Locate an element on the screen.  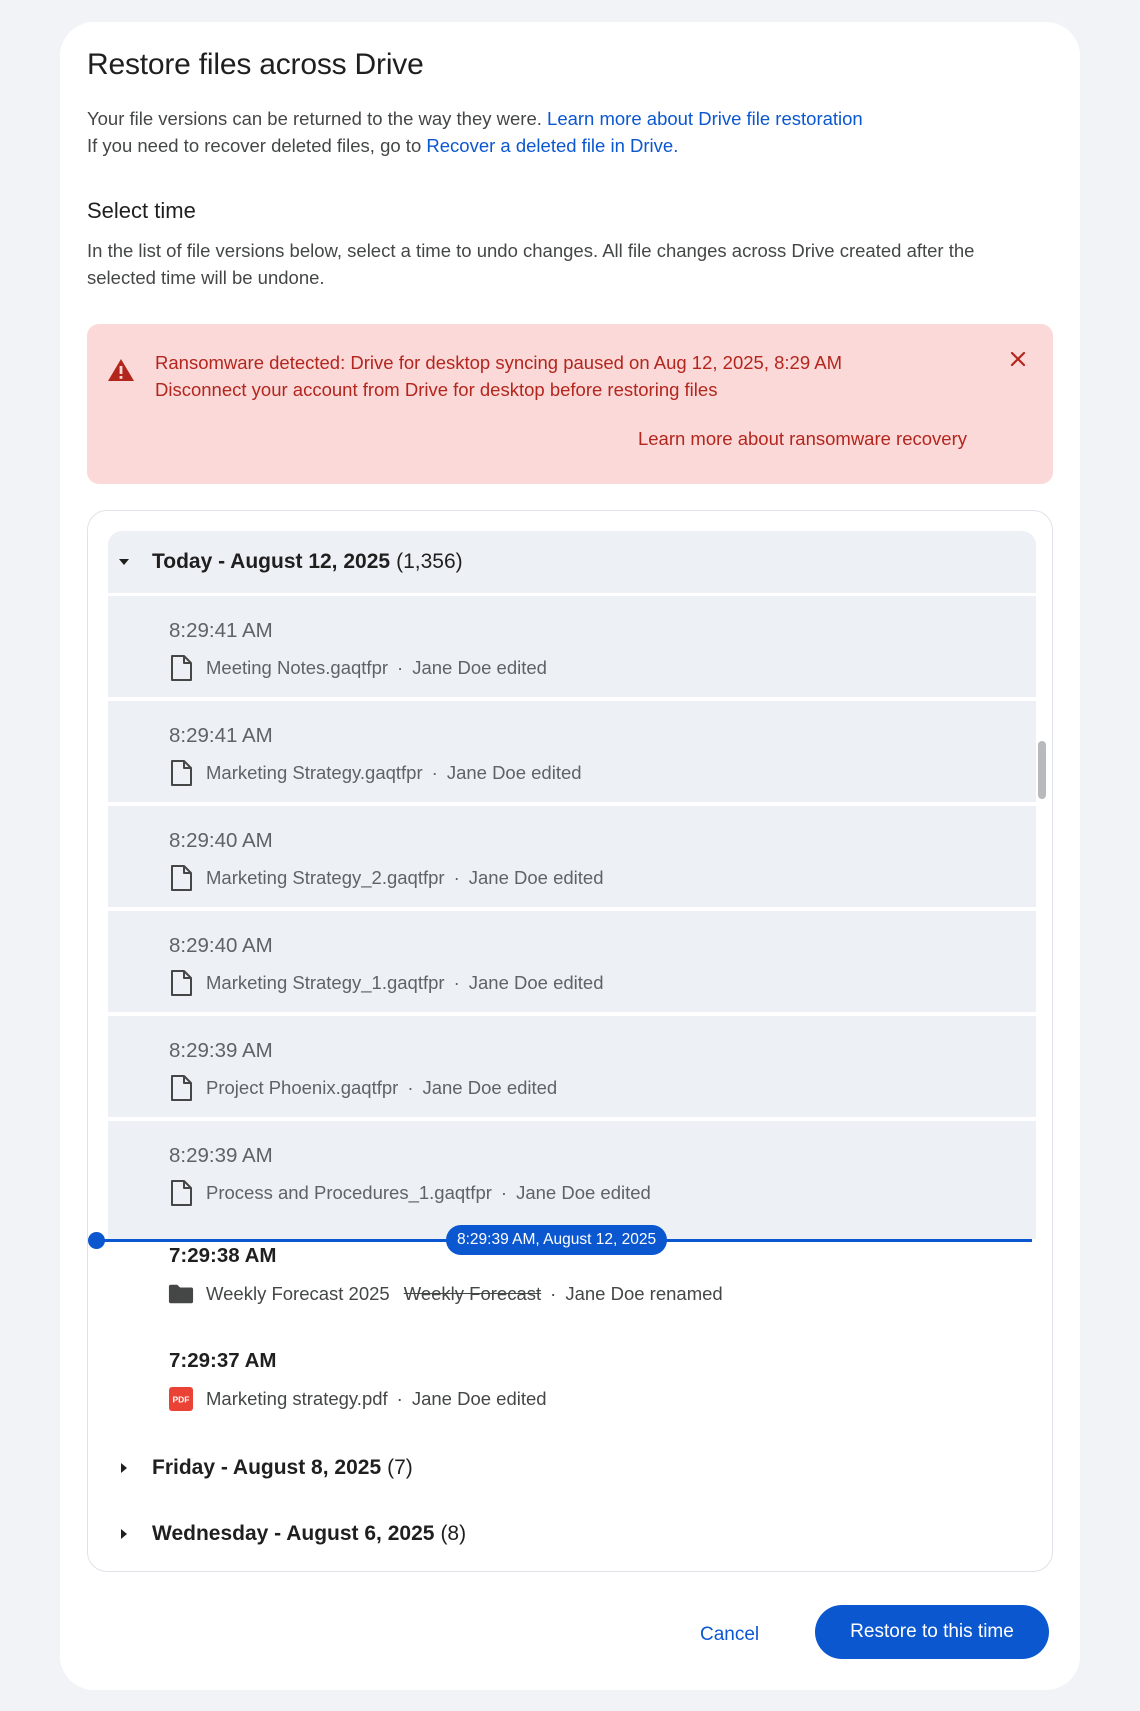
group-label: Today - August 12, 2025 is located at coordinates (271, 561).